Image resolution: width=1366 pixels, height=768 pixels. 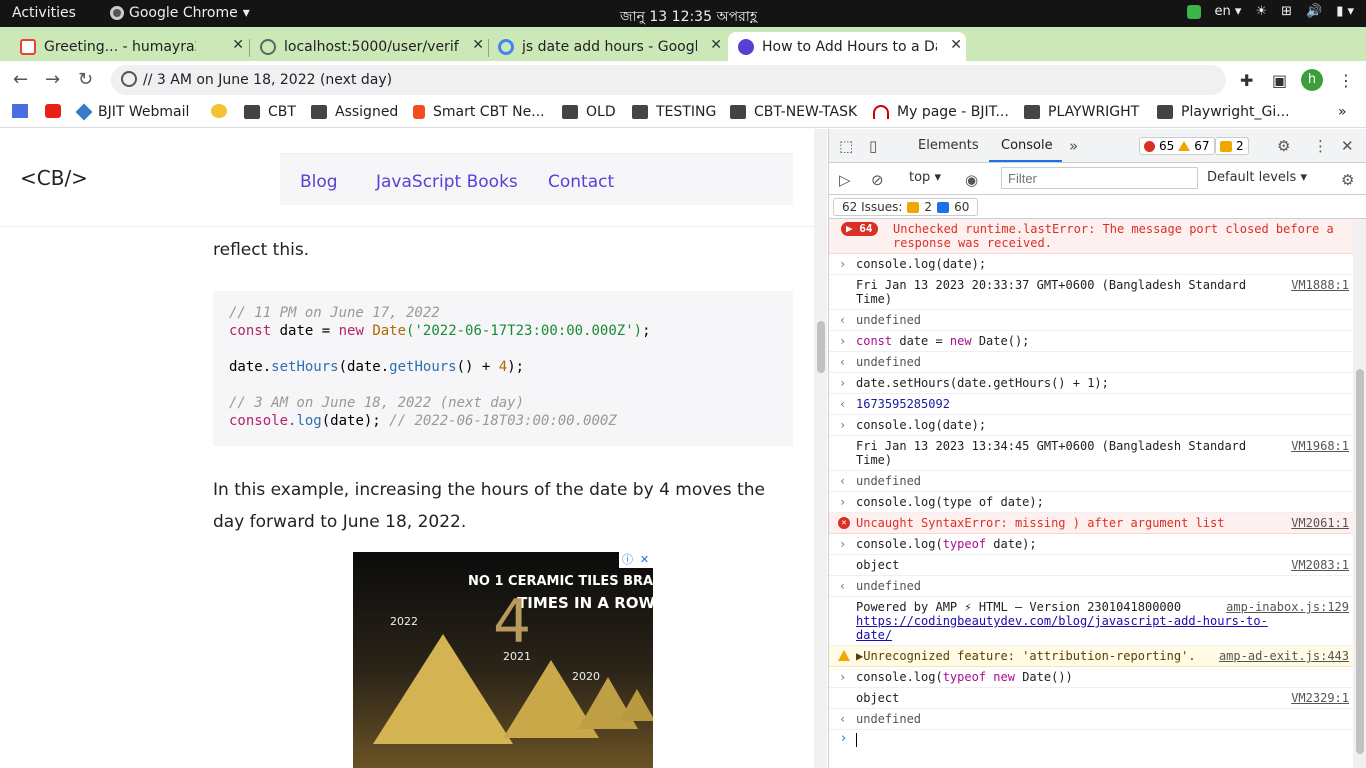 I want to click on filter-input, so click(x=1099, y=178).